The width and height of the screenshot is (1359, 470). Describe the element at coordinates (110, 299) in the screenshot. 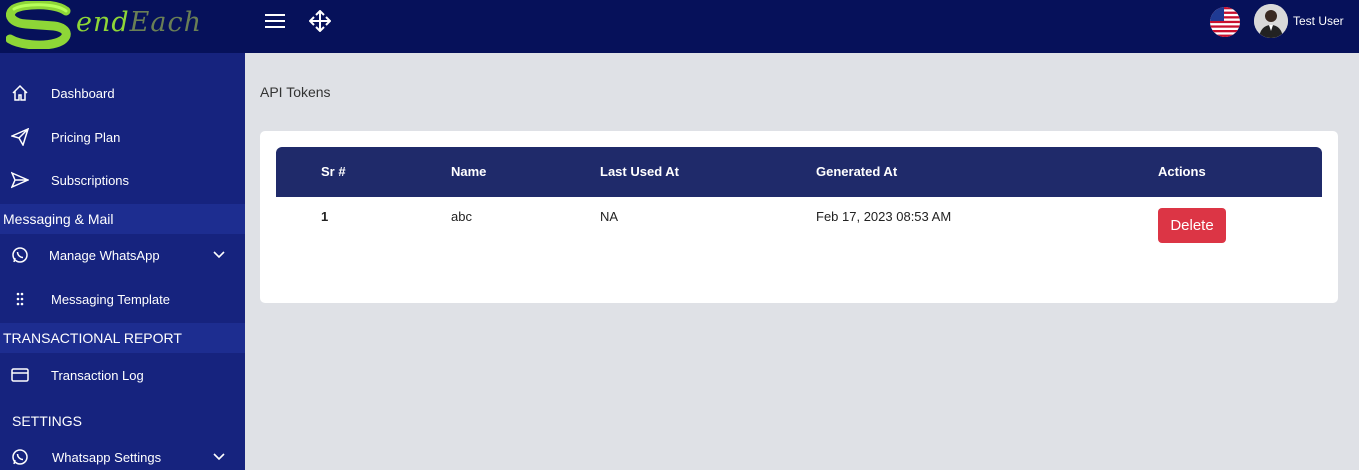

I see `sidebar-item-label: Messaging Template` at that location.